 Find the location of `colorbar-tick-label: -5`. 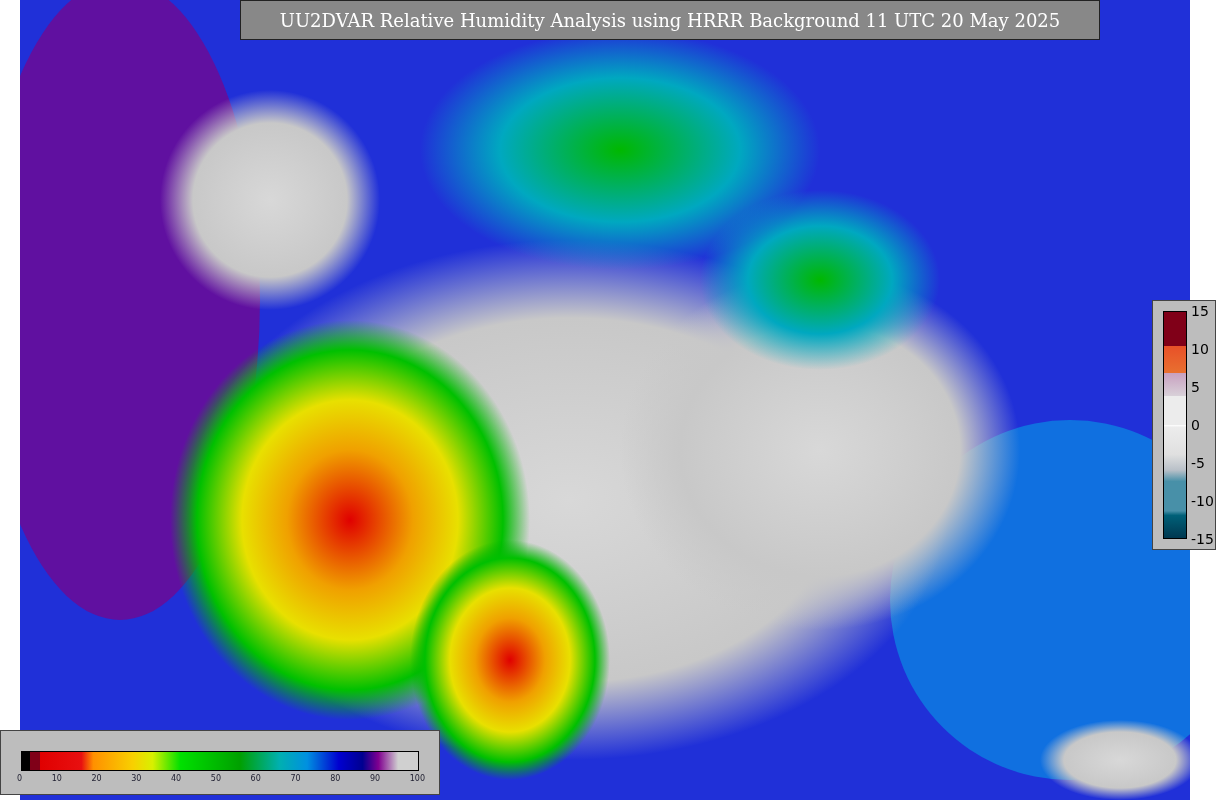

colorbar-tick-label: -5 is located at coordinates (1198, 463).